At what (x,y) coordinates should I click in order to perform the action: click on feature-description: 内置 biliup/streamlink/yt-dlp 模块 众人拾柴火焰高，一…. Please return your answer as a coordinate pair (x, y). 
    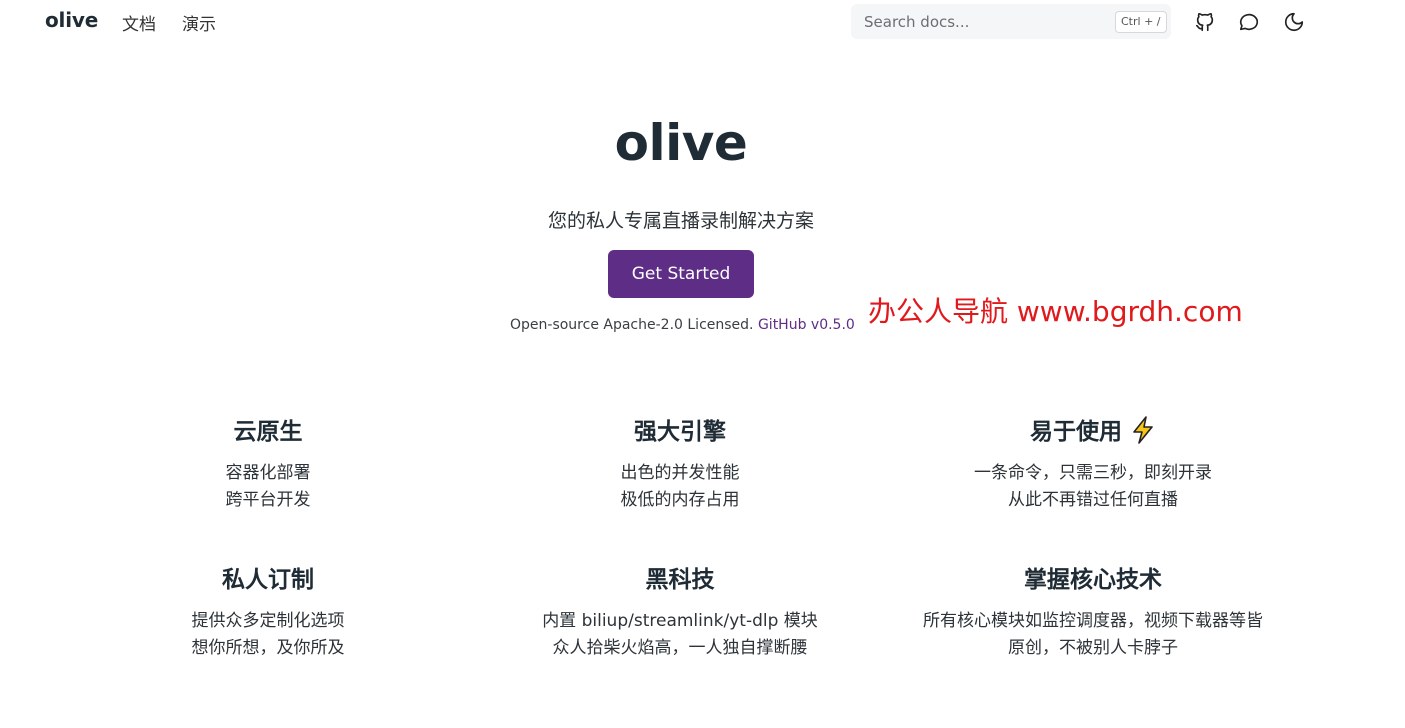
    Looking at the image, I should click on (680, 635).